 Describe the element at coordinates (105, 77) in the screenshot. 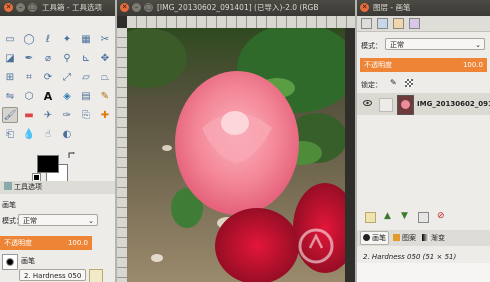

I see `perspective-icon: ⏢` at that location.